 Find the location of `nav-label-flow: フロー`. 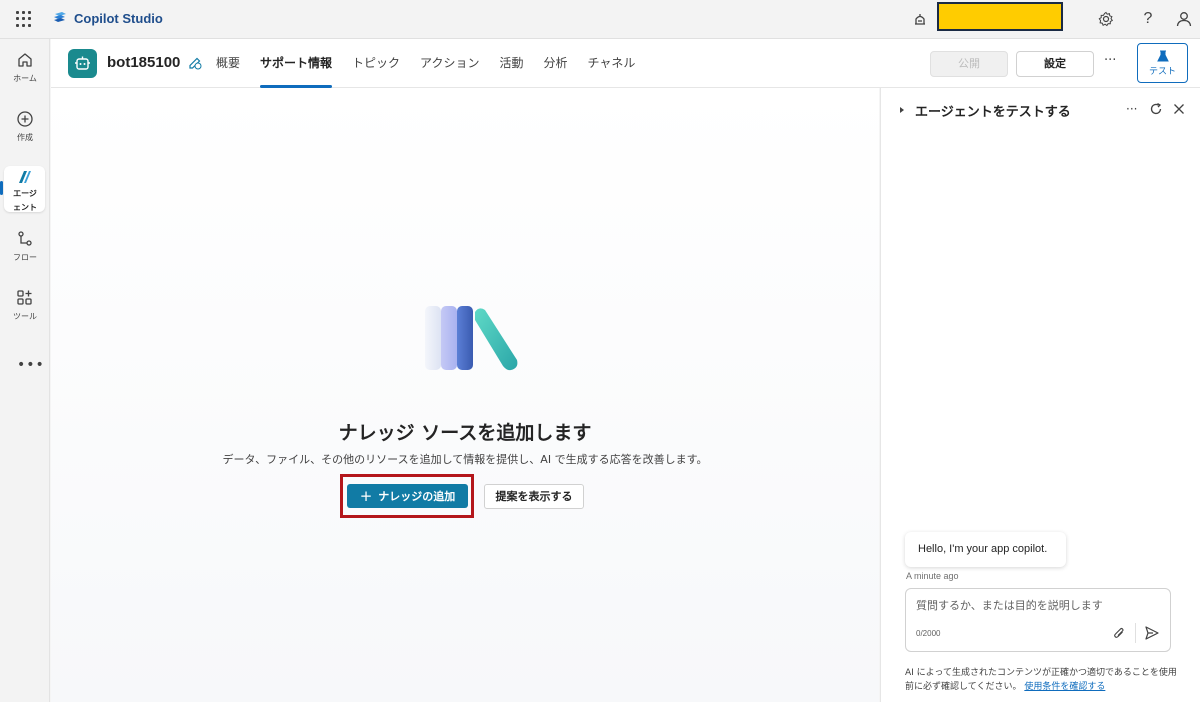

nav-label-flow: フロー is located at coordinates (25, 257).